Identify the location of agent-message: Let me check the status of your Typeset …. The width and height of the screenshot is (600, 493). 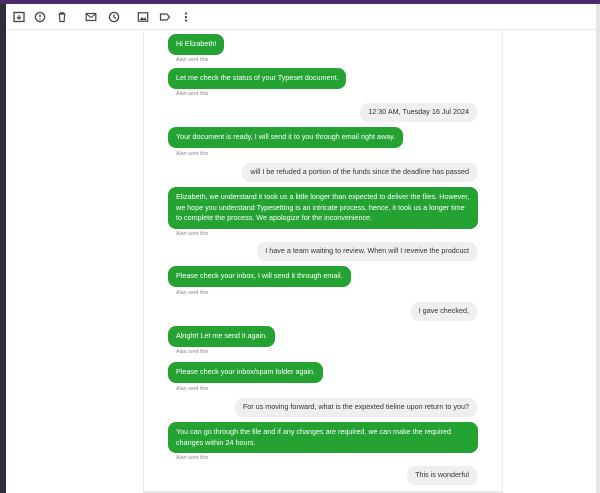
(257, 78).